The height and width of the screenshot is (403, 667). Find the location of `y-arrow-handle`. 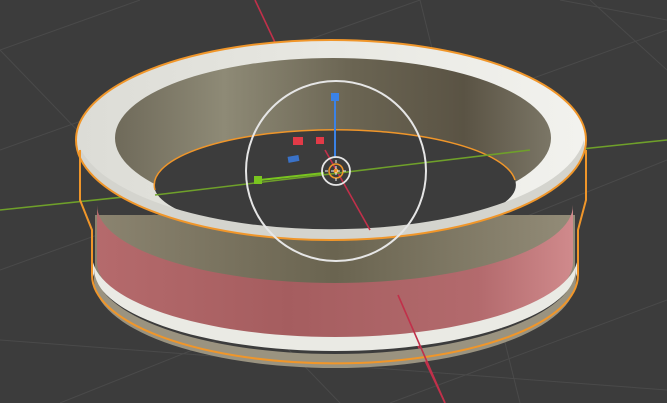

y-arrow-handle is located at coordinates (258, 180).